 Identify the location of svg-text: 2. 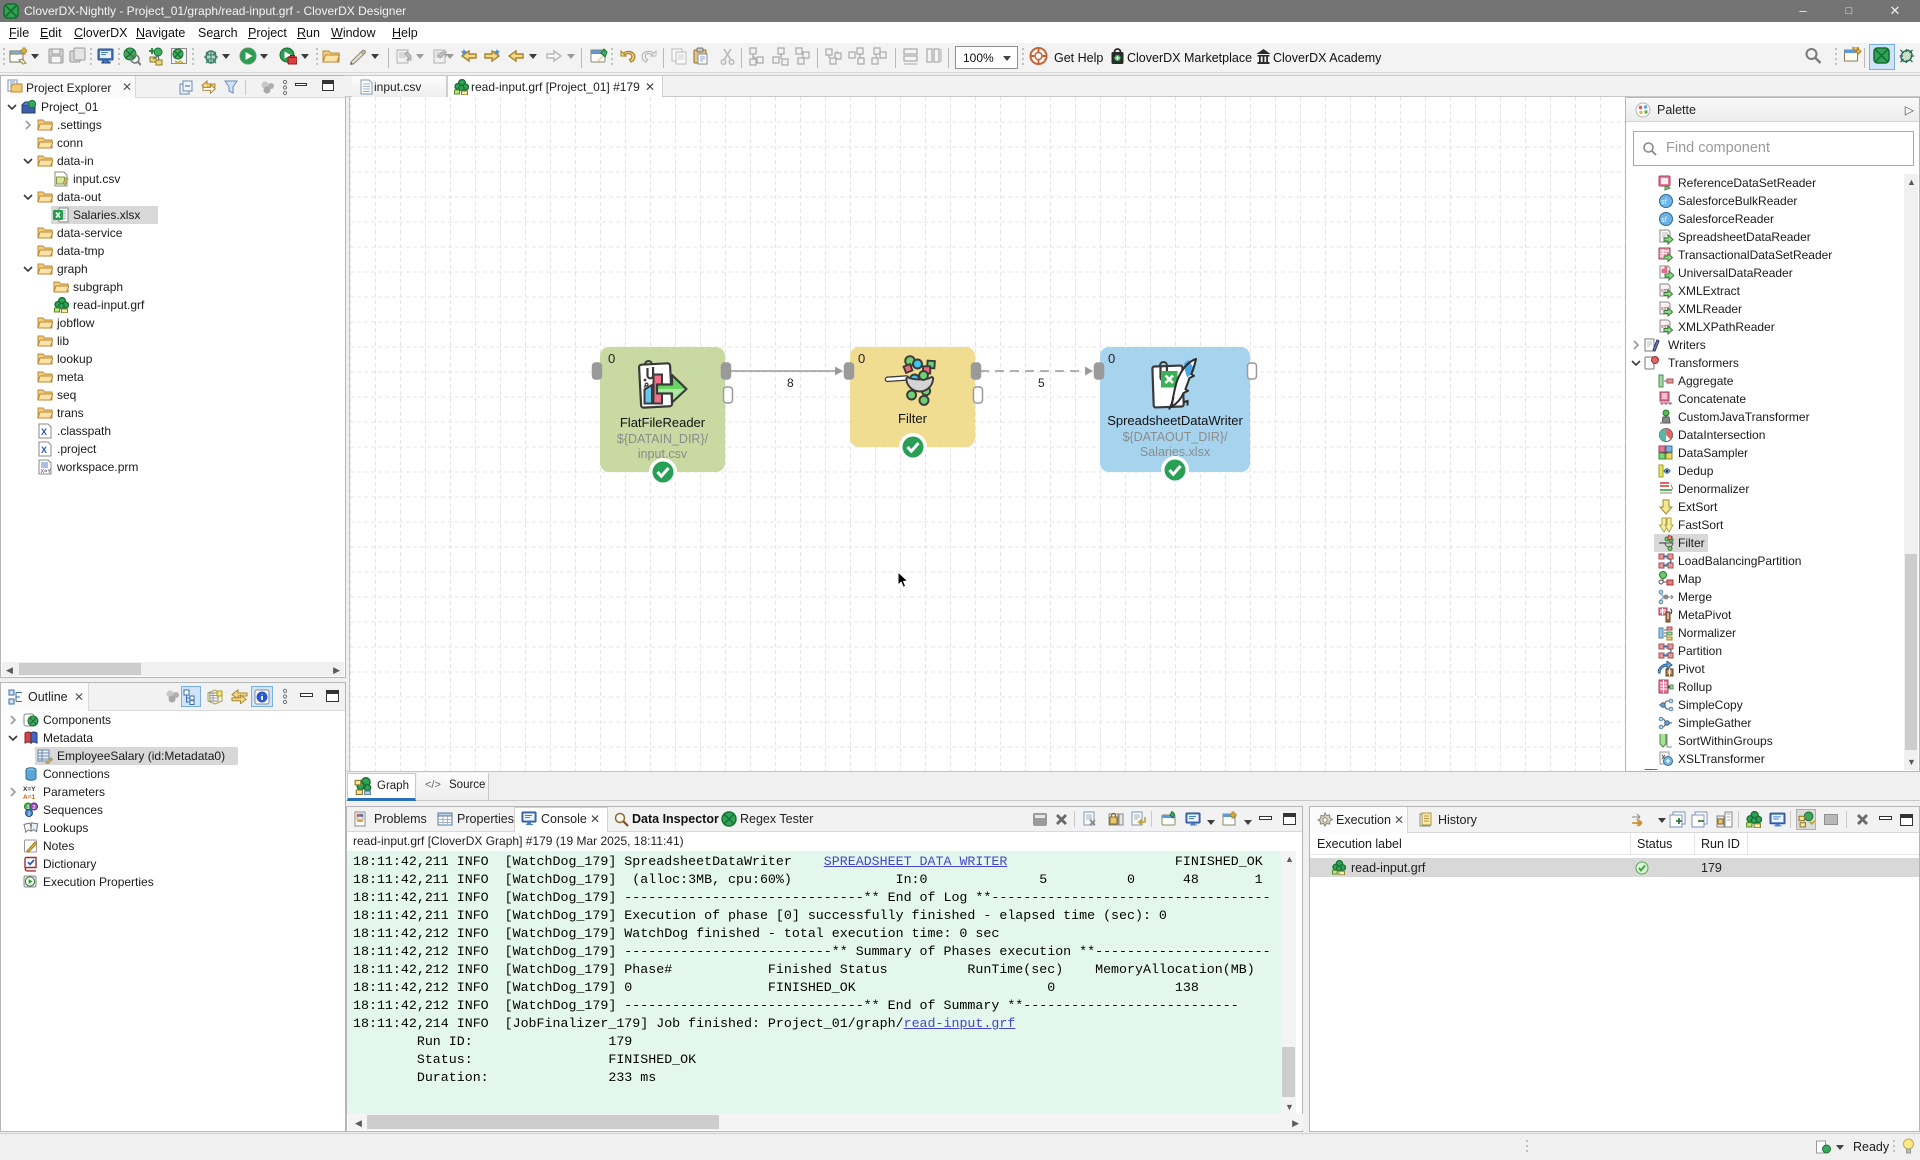
(34, 808).